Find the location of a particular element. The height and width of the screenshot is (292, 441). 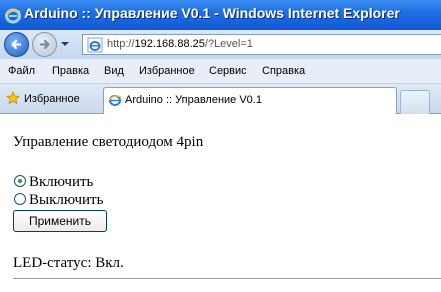

tab-title: Arduino :: Управление V0.1 is located at coordinates (193, 100).